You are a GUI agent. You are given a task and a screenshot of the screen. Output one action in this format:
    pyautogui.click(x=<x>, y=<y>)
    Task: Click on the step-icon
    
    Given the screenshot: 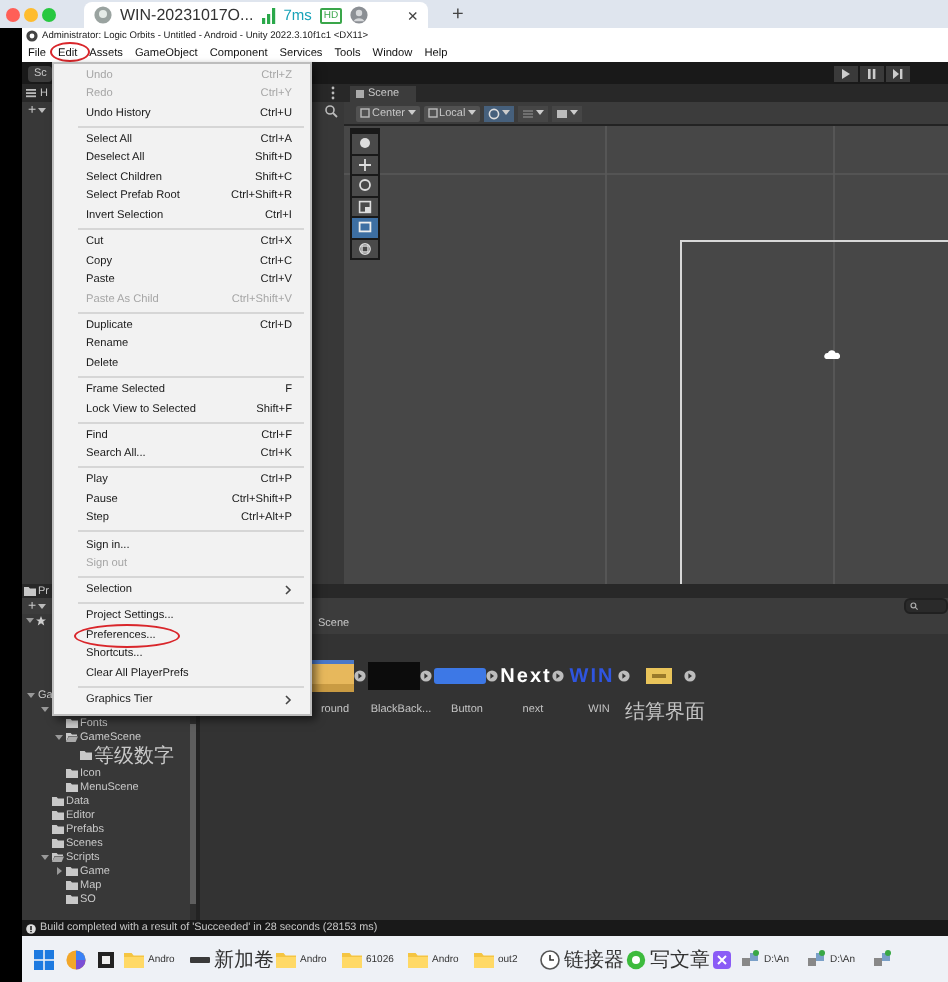 What is the action you would take?
    pyautogui.click(x=898, y=73)
    